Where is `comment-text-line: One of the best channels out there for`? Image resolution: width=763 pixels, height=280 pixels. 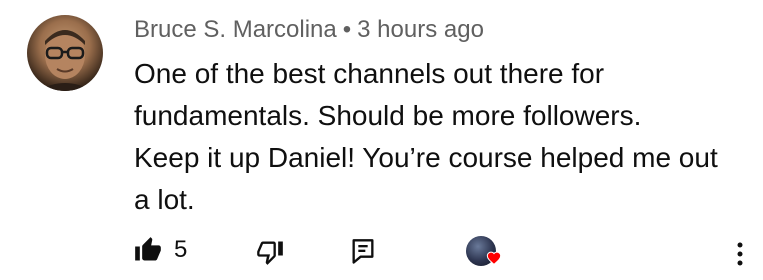 comment-text-line: One of the best channels out there for is located at coordinates (369, 73).